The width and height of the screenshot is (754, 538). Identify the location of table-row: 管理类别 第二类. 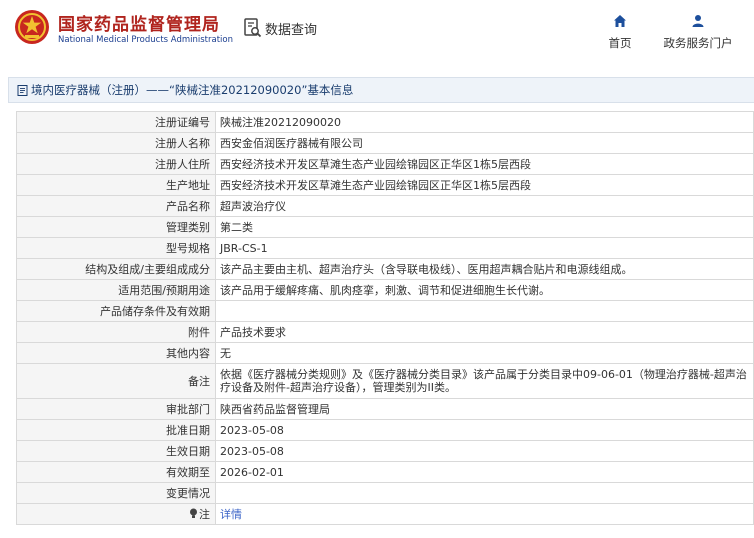
(385, 227).